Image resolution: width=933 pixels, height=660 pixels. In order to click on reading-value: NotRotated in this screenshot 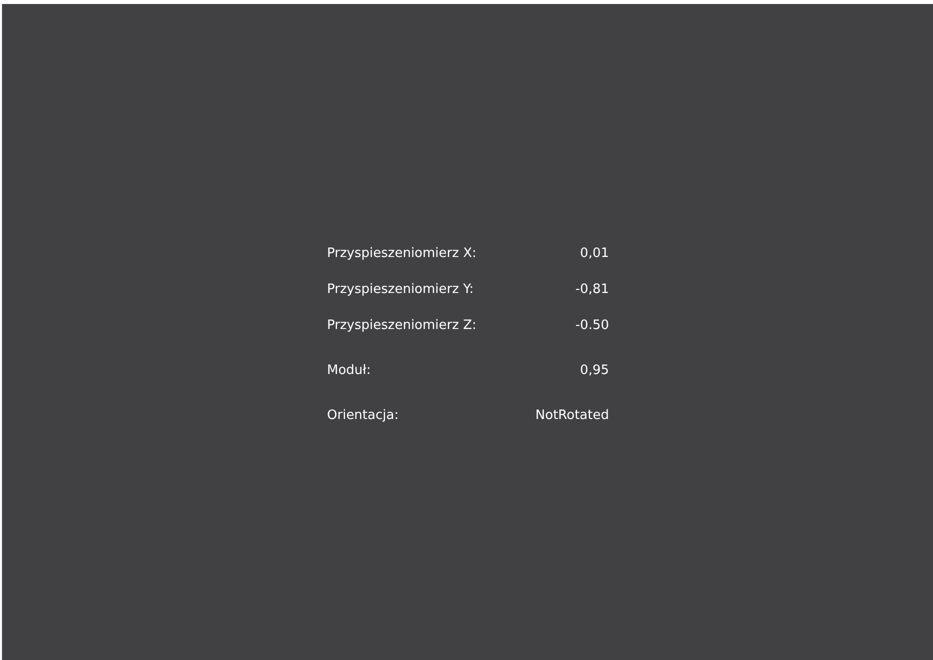, I will do `click(572, 415)`.